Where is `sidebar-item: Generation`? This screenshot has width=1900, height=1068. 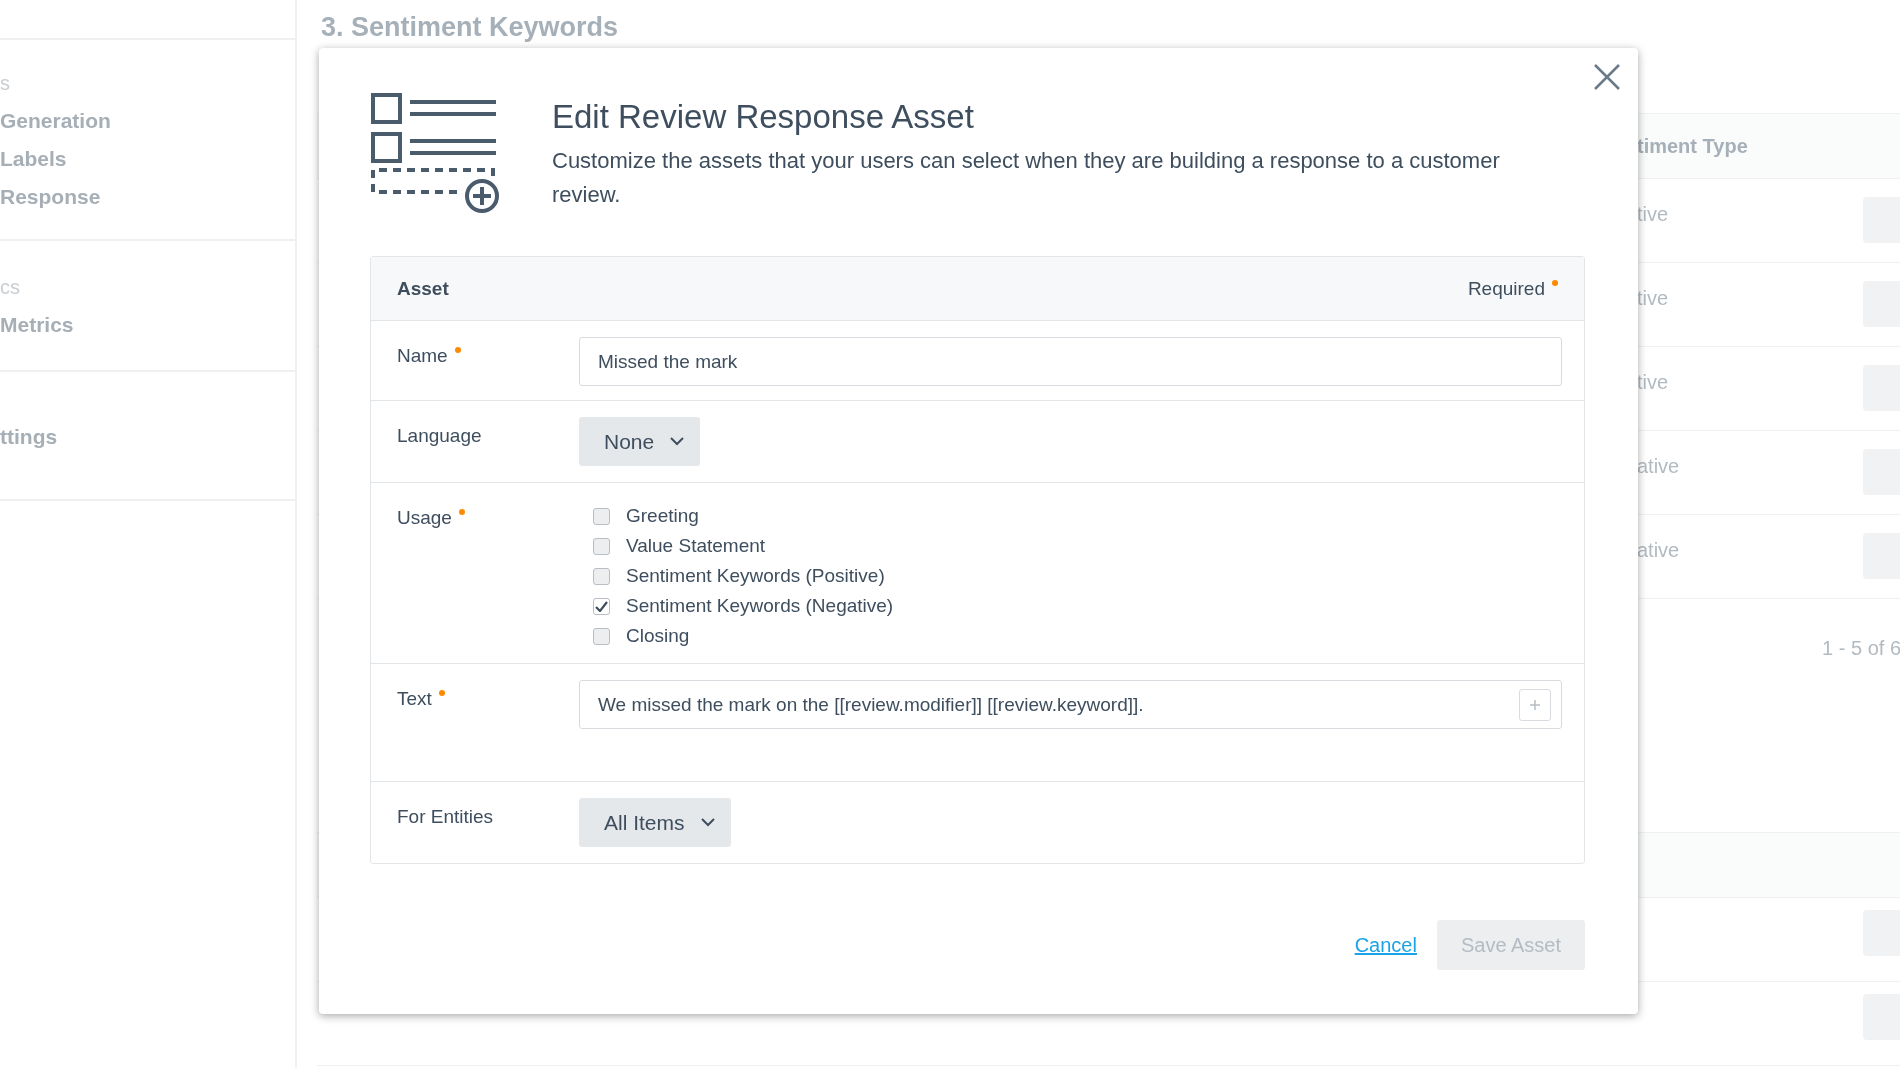 sidebar-item: Generation is located at coordinates (147, 121).